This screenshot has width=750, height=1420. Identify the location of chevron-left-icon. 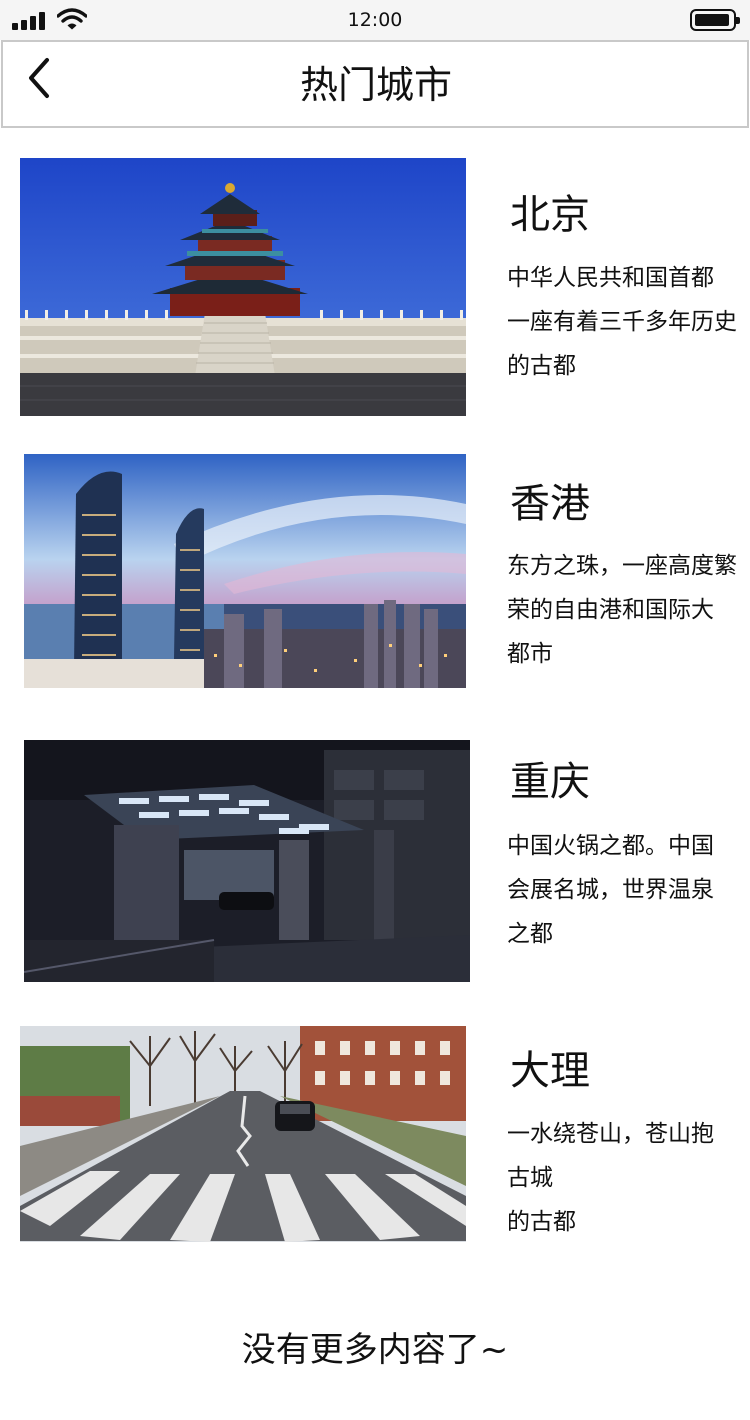
(39, 78).